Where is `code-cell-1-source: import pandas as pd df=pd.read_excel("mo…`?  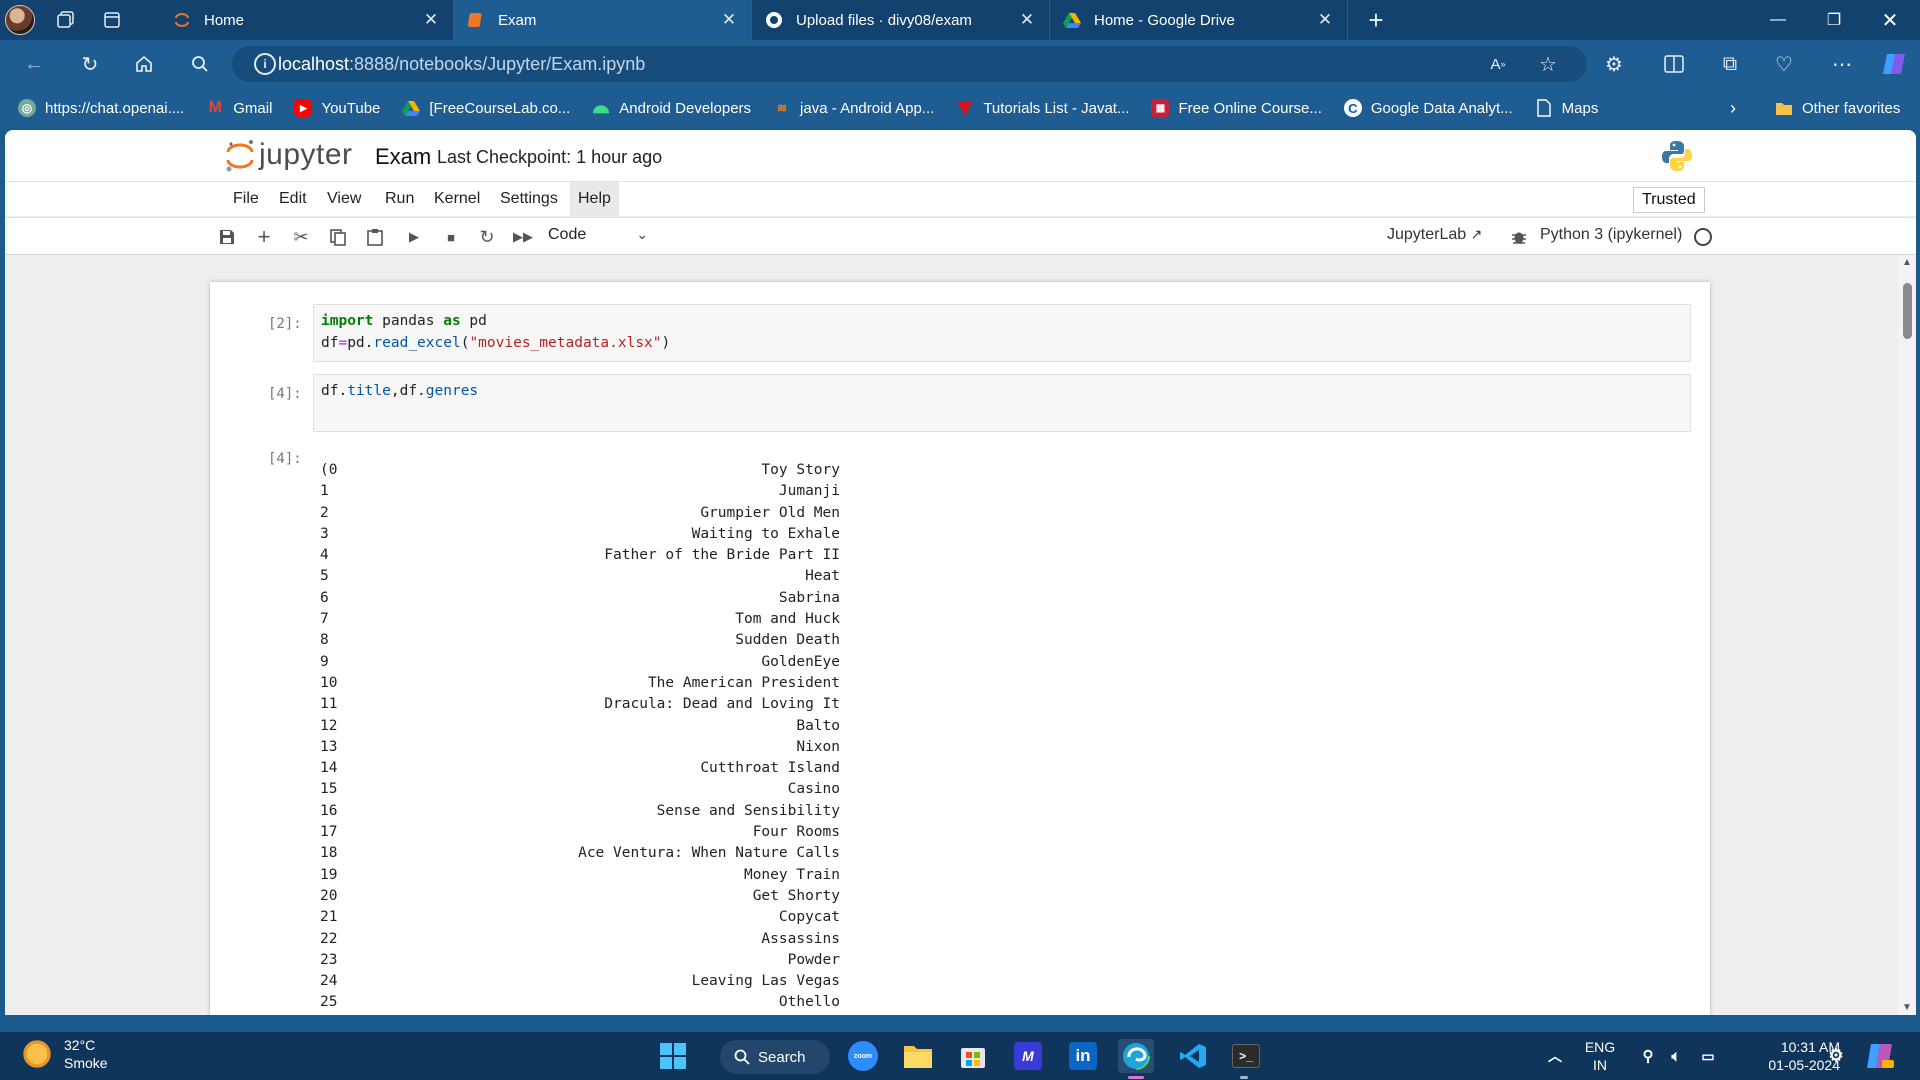 code-cell-1-source: import pandas as pd df=pd.read_excel("mo… is located at coordinates (1002, 332).